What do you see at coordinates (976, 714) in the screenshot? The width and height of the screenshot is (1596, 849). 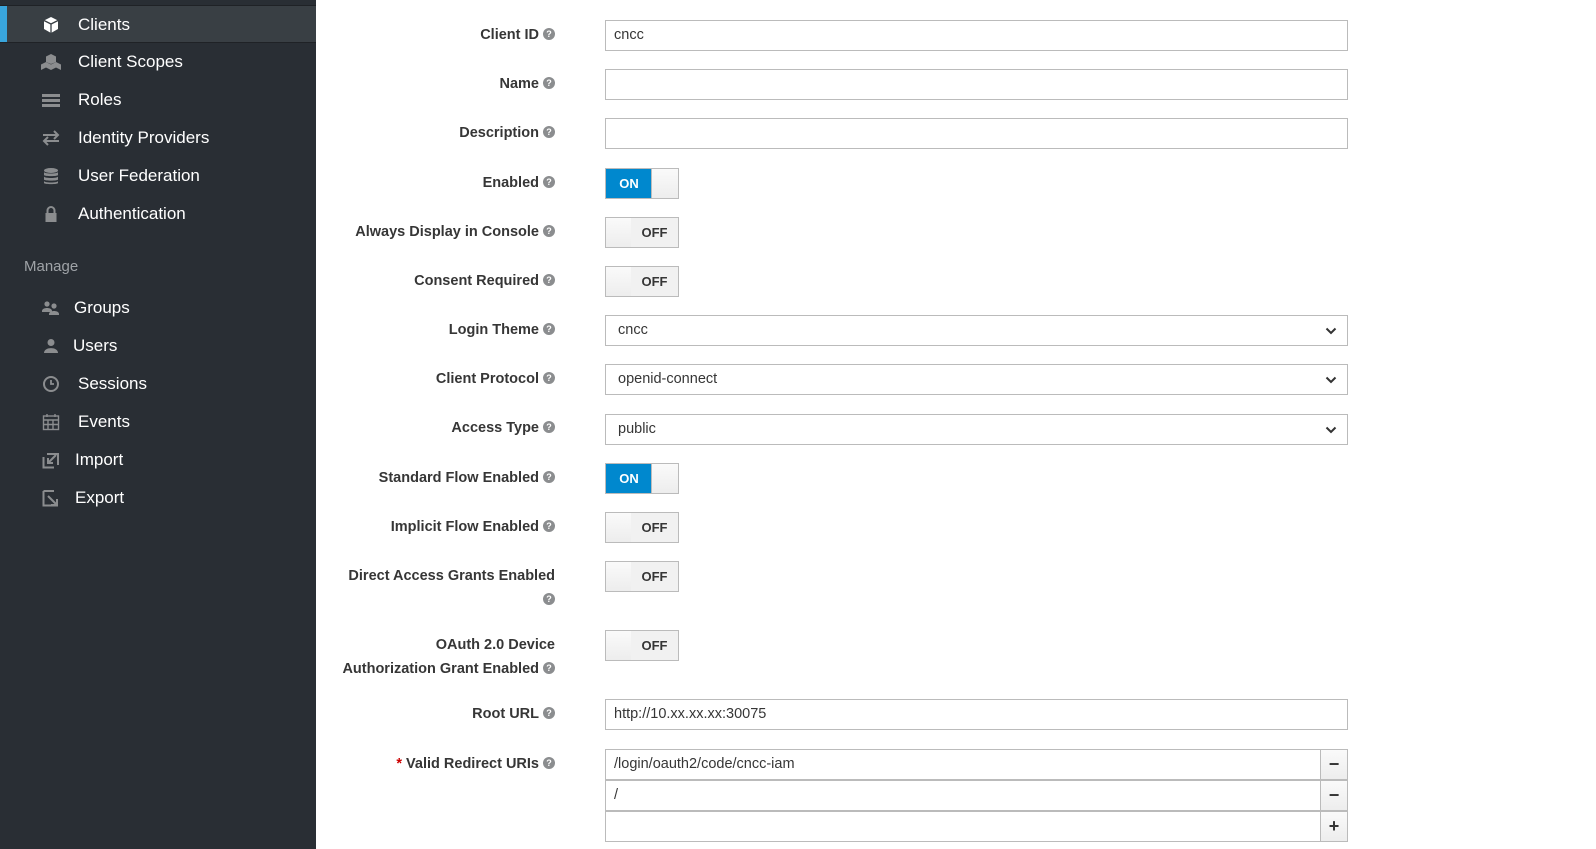 I see `root-url-input: http://10.xx.xx.xx:30075` at bounding box center [976, 714].